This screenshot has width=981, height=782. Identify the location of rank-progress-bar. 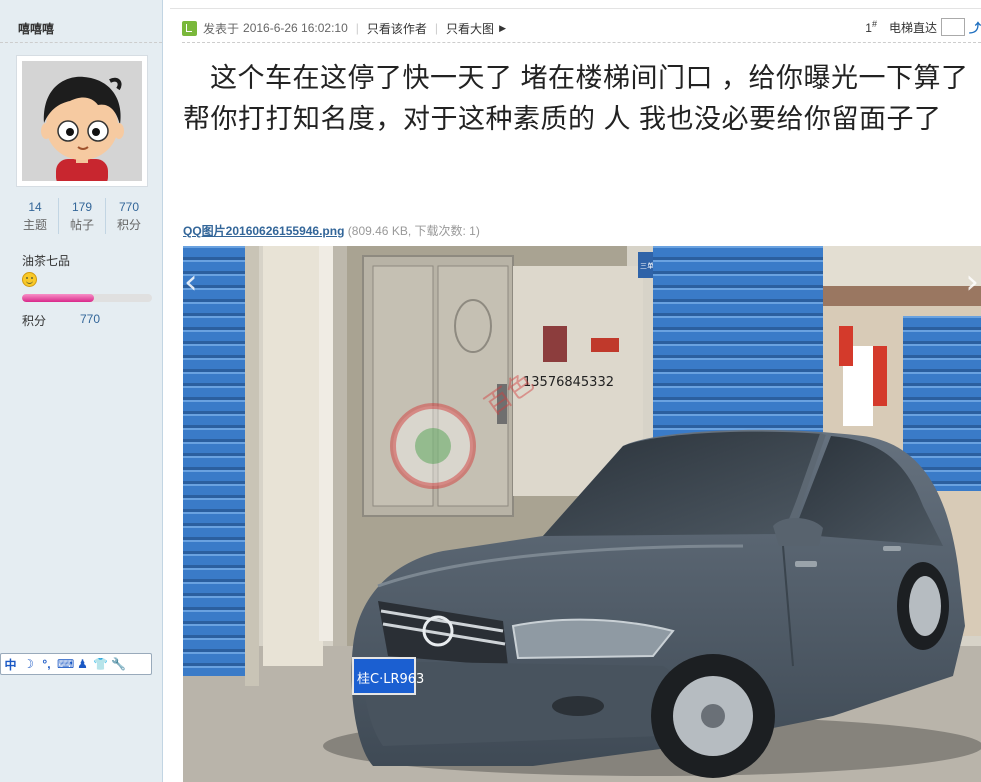
(87, 298).